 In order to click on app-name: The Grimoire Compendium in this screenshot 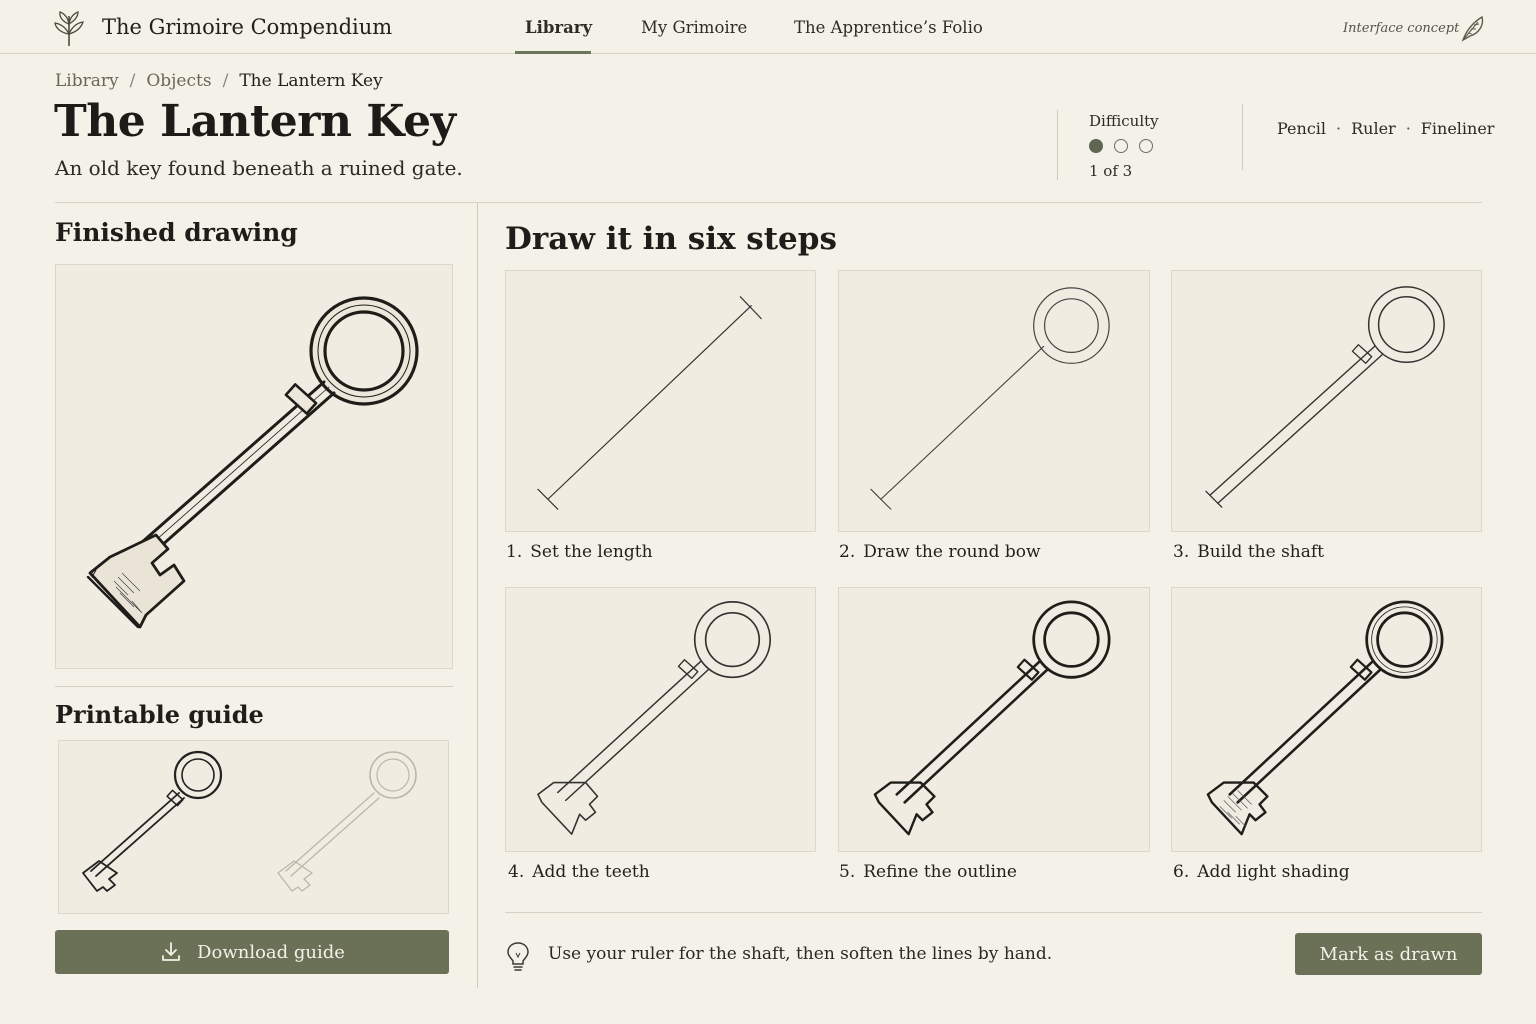, I will do `click(247, 27)`.